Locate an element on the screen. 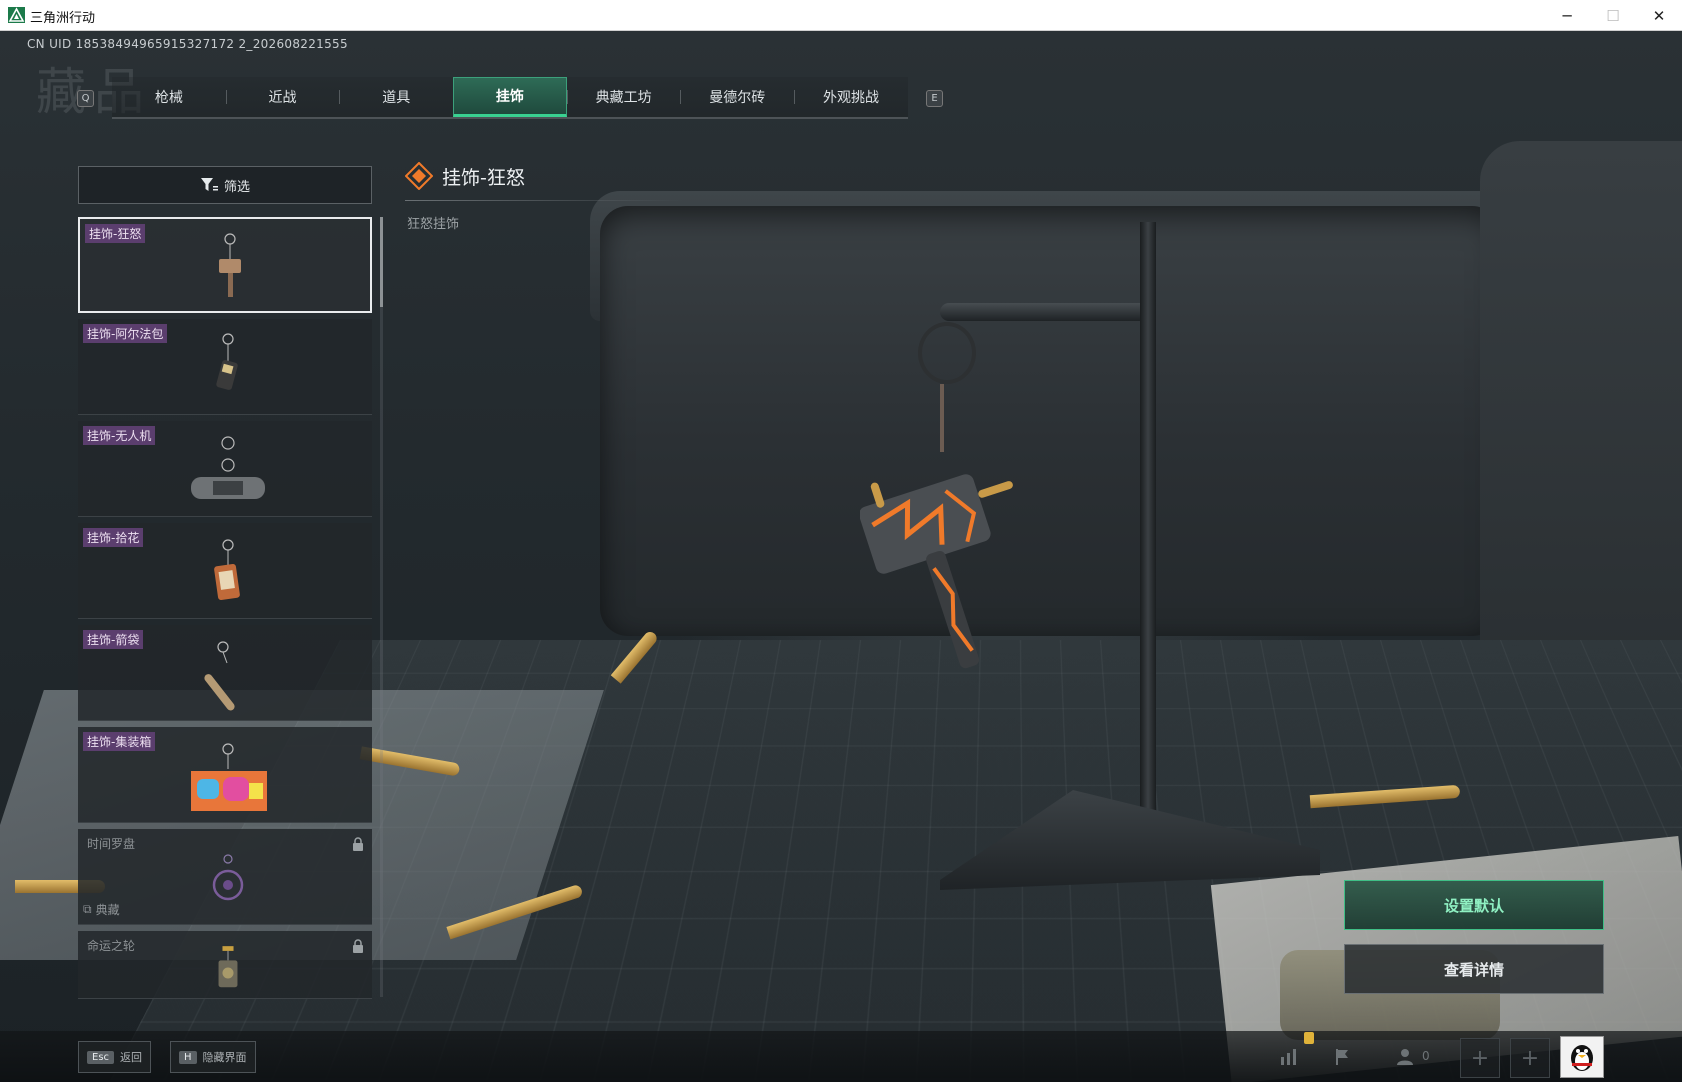 The image size is (1682, 1082). friends-icon is located at coordinates (1405, 1057).